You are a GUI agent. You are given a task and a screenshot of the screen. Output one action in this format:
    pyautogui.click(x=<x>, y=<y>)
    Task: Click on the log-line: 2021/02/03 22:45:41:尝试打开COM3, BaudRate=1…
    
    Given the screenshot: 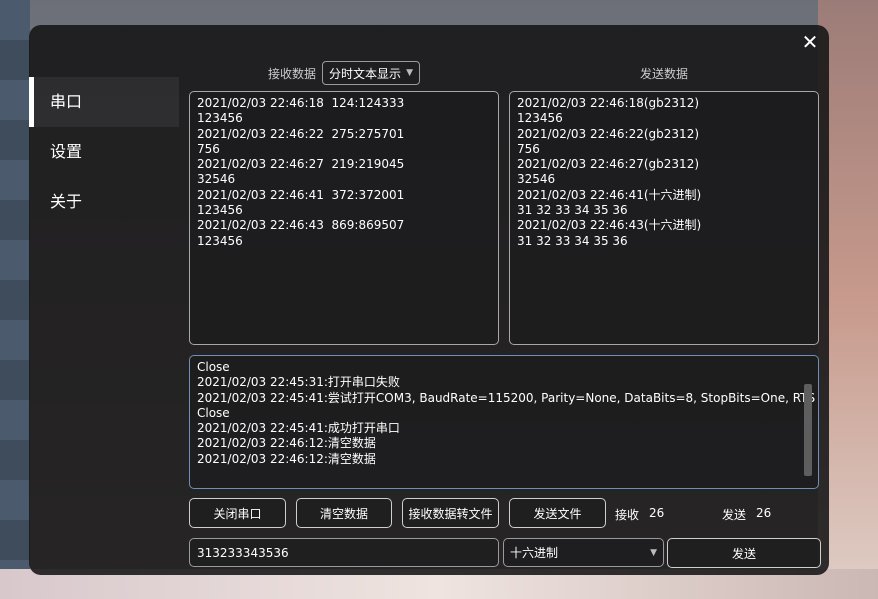 What is the action you would take?
    pyautogui.click(x=506, y=397)
    